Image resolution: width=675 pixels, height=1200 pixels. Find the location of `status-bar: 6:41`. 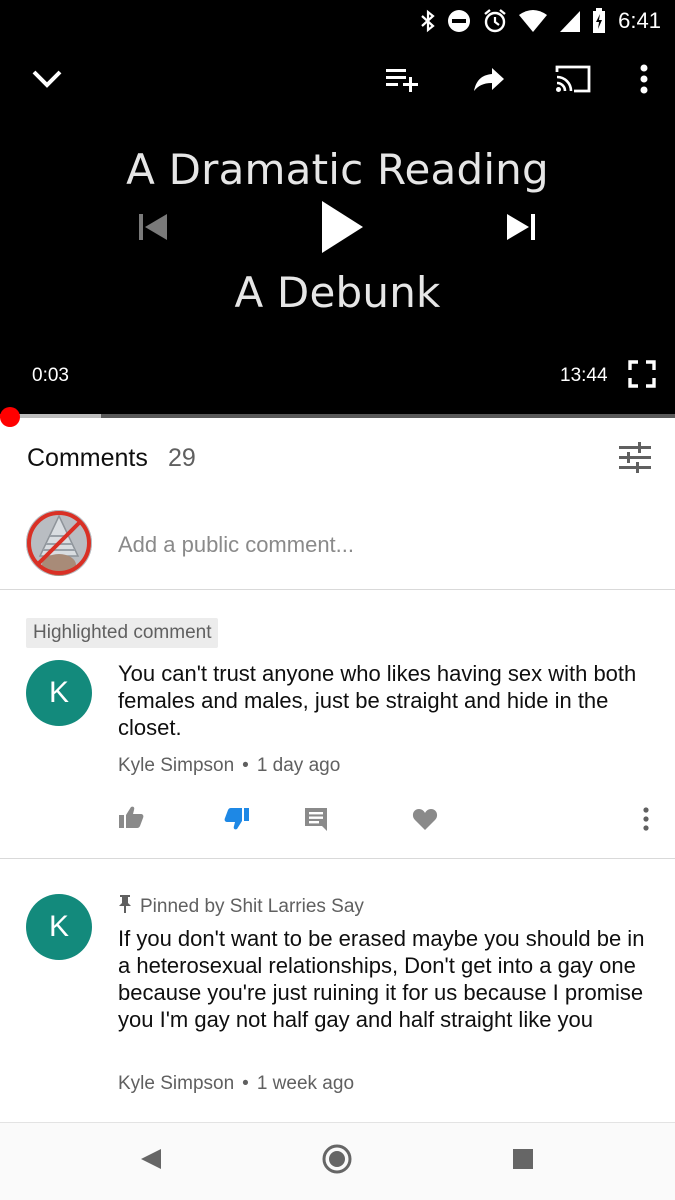

status-bar: 6:41 is located at coordinates (337, 22).